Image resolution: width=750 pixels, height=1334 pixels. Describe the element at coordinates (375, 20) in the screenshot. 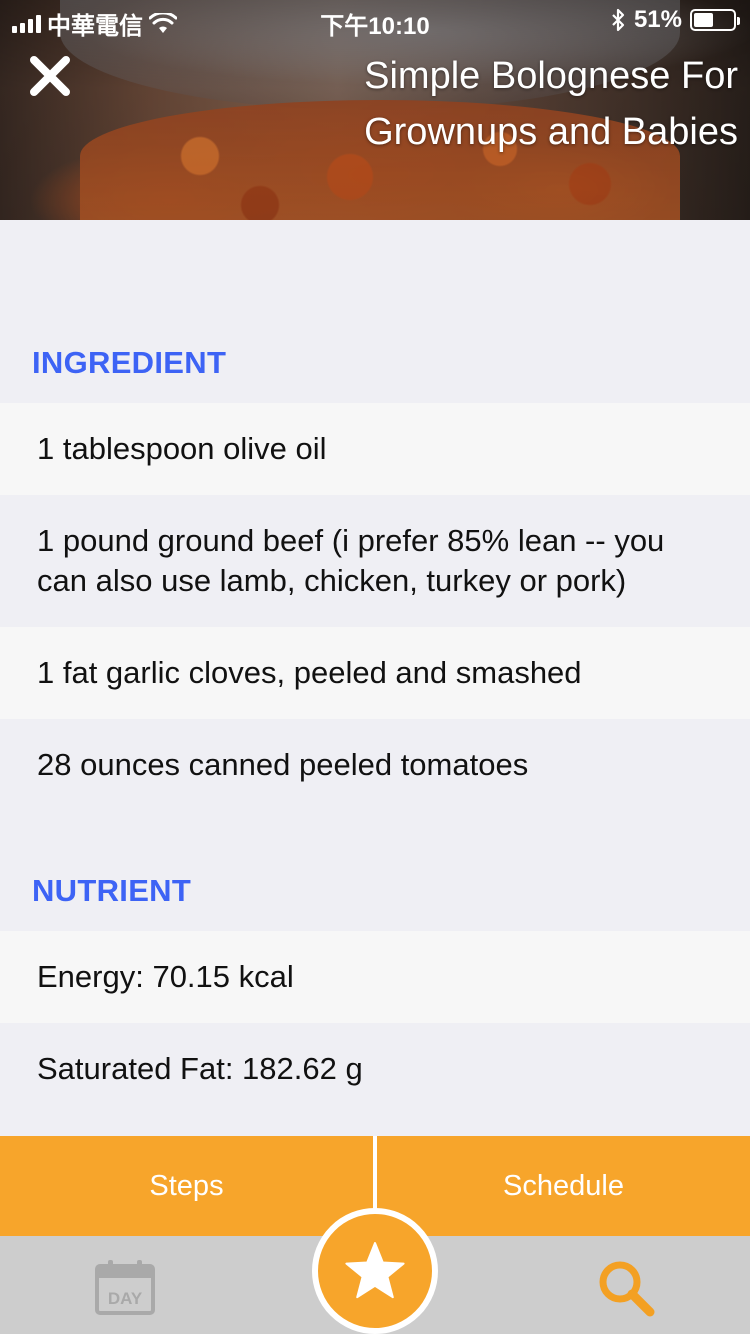

I see `status-bar: 中華電信 下午10:10 51%` at that location.